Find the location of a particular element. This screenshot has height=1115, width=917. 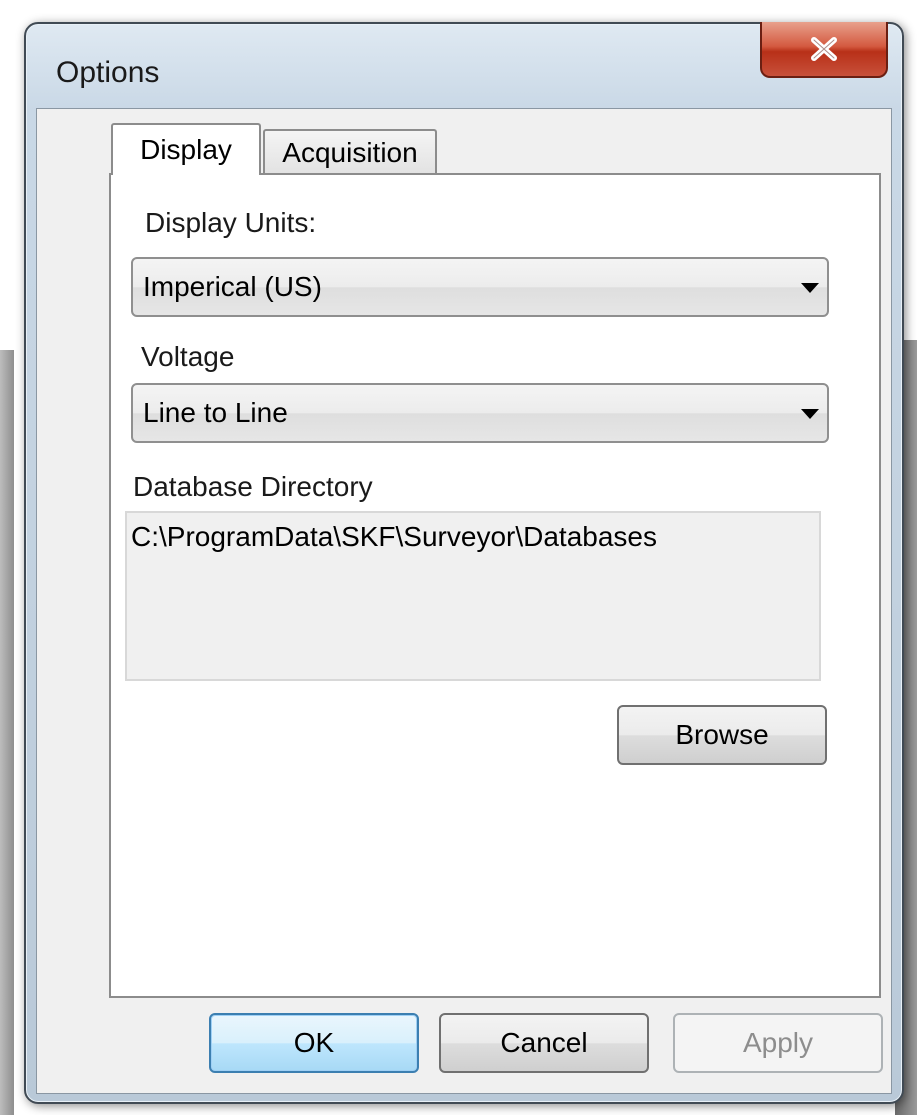

cancel-button: Cancel is located at coordinates (544, 1043).